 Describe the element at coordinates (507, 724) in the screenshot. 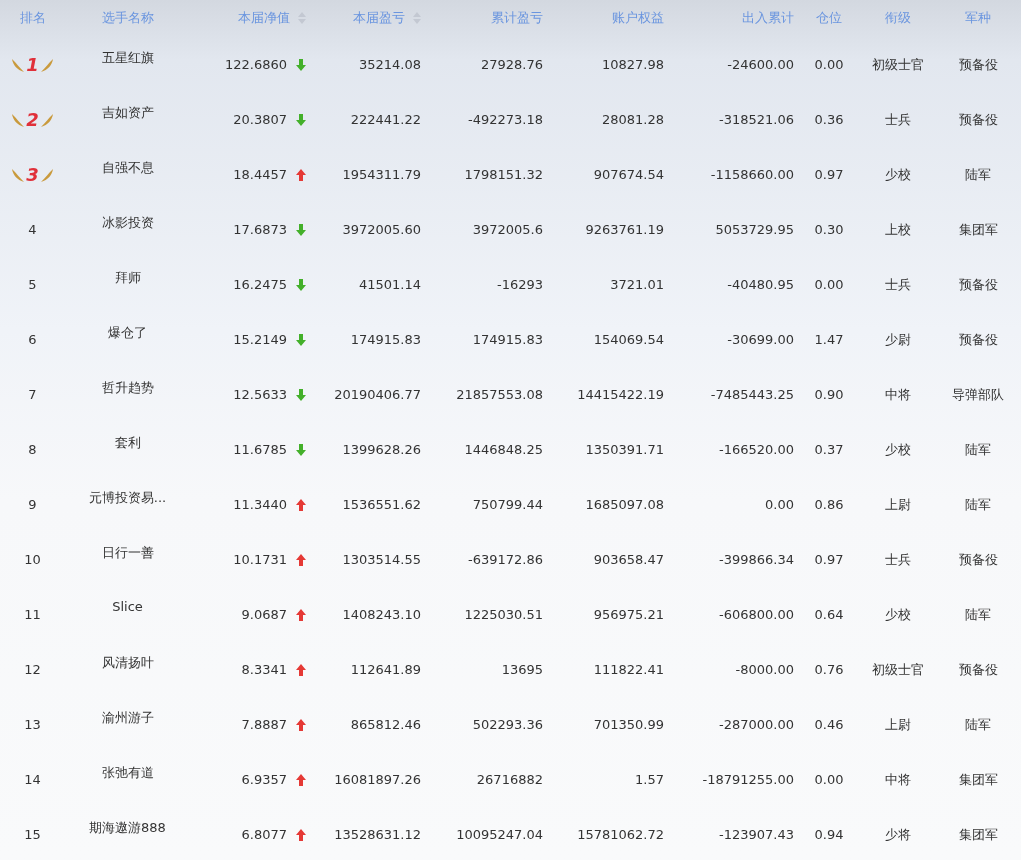

I see `table-cell: 502293.36` at that location.